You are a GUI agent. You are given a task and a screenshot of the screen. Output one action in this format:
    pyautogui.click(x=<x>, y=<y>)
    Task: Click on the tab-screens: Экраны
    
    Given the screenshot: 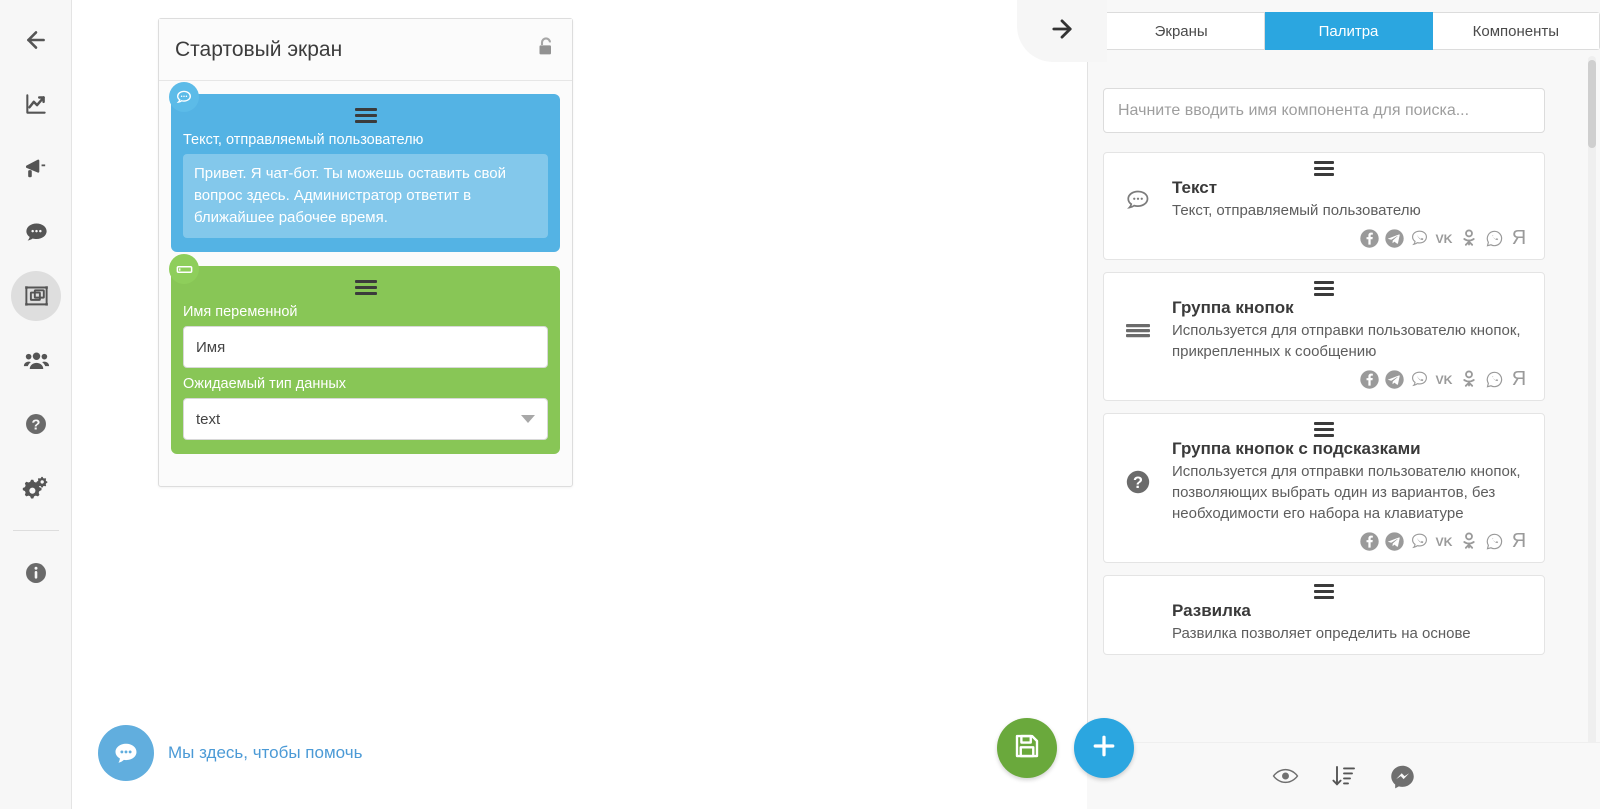 What is the action you would take?
    pyautogui.click(x=1181, y=31)
    